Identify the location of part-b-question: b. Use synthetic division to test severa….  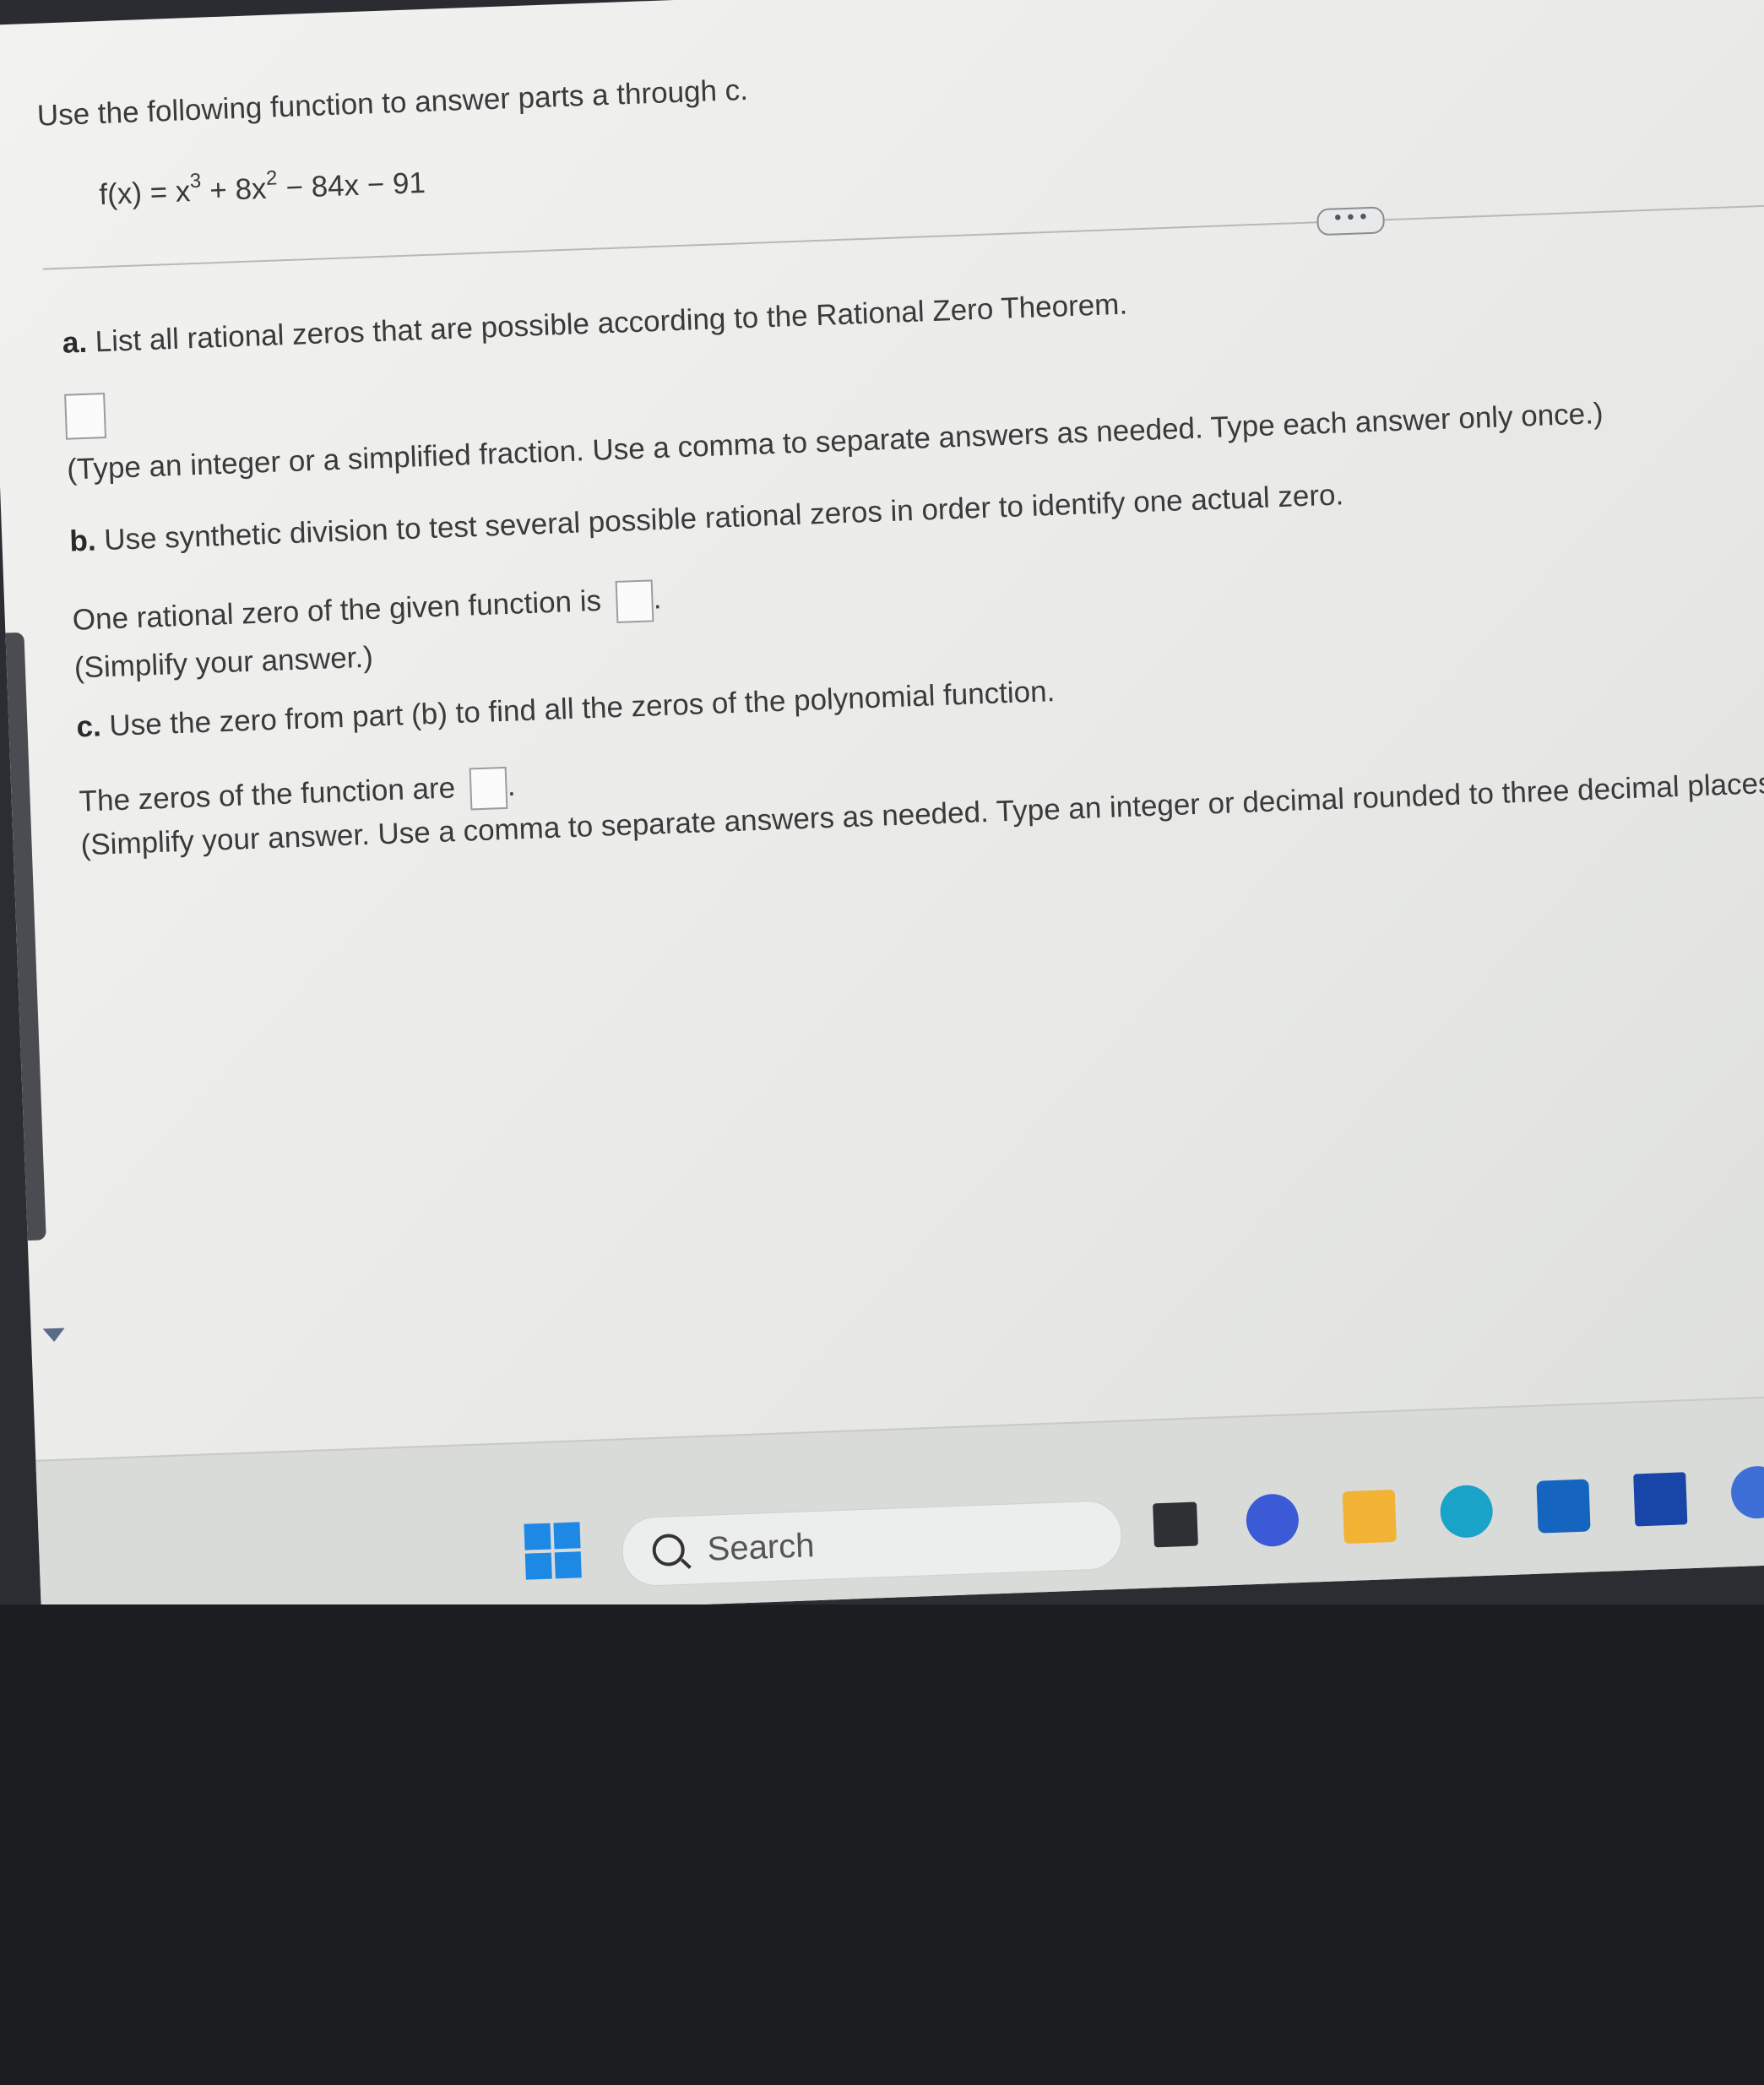
(706, 518).